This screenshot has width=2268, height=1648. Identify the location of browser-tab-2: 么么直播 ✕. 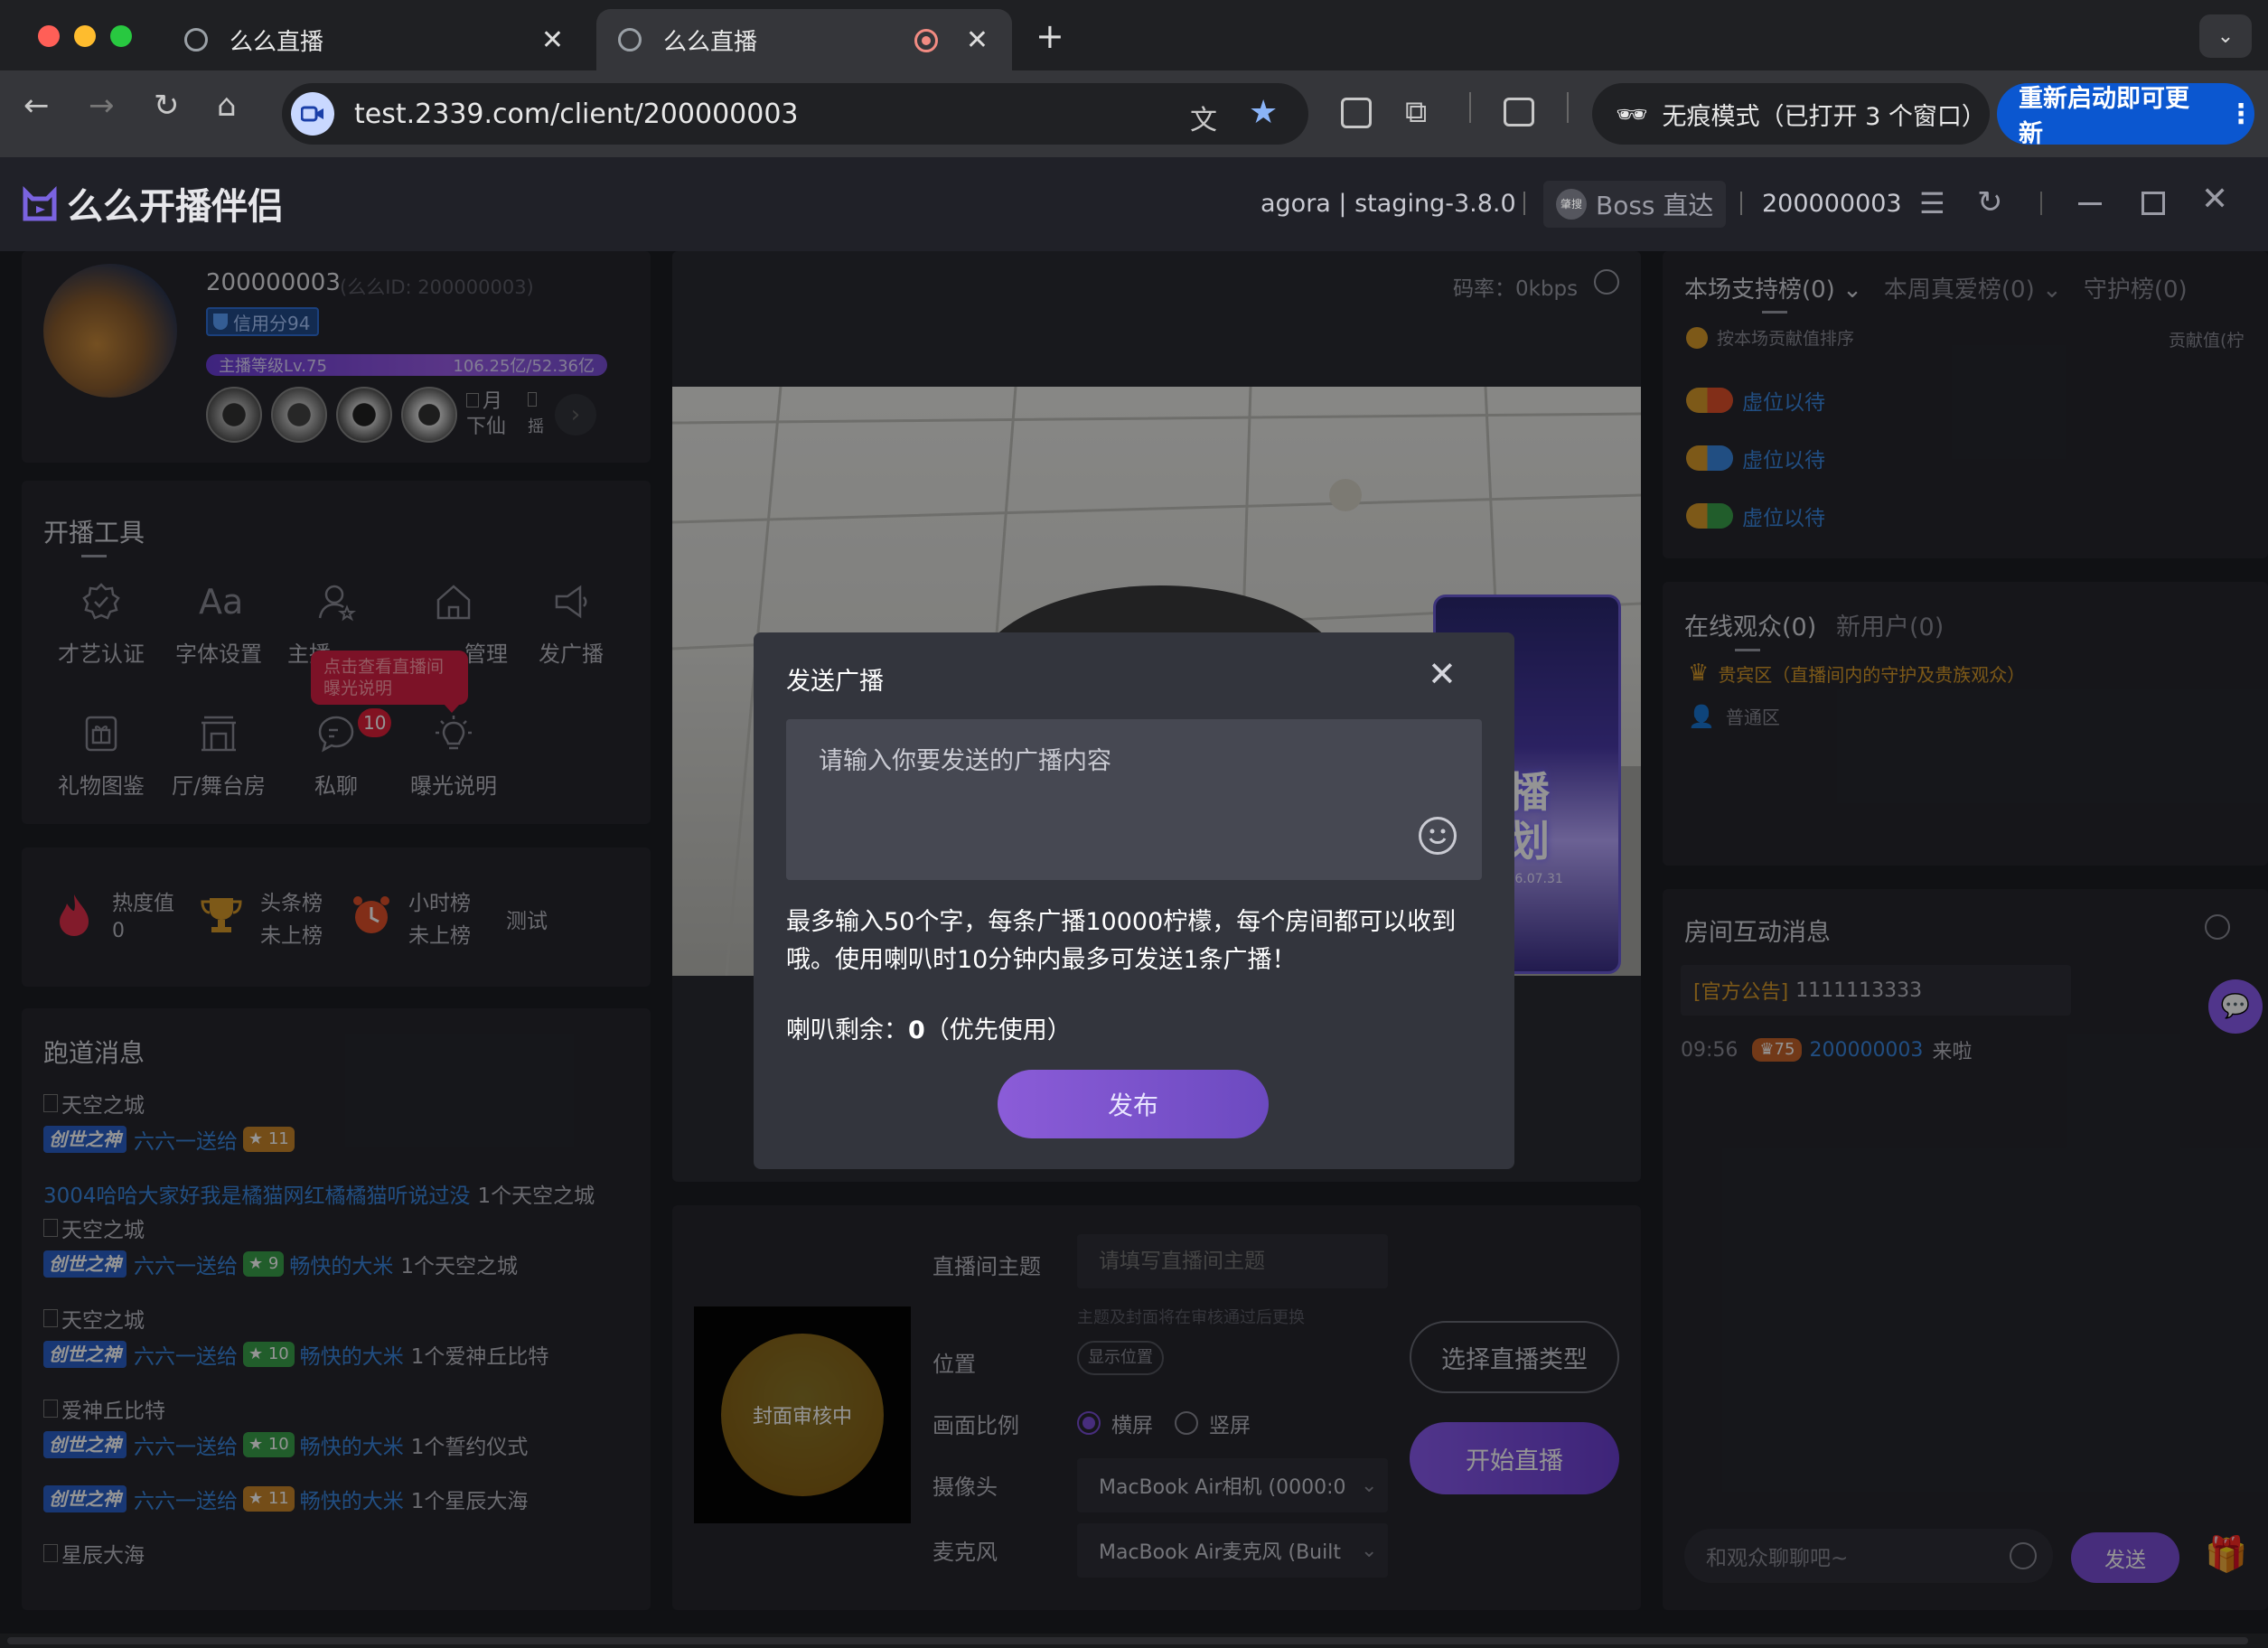
(804, 39).